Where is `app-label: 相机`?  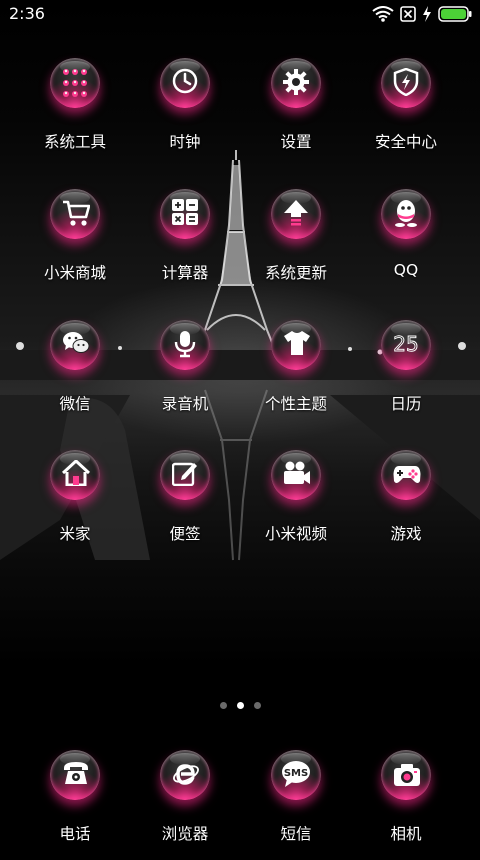
app-label: 相机 is located at coordinates (406, 834).